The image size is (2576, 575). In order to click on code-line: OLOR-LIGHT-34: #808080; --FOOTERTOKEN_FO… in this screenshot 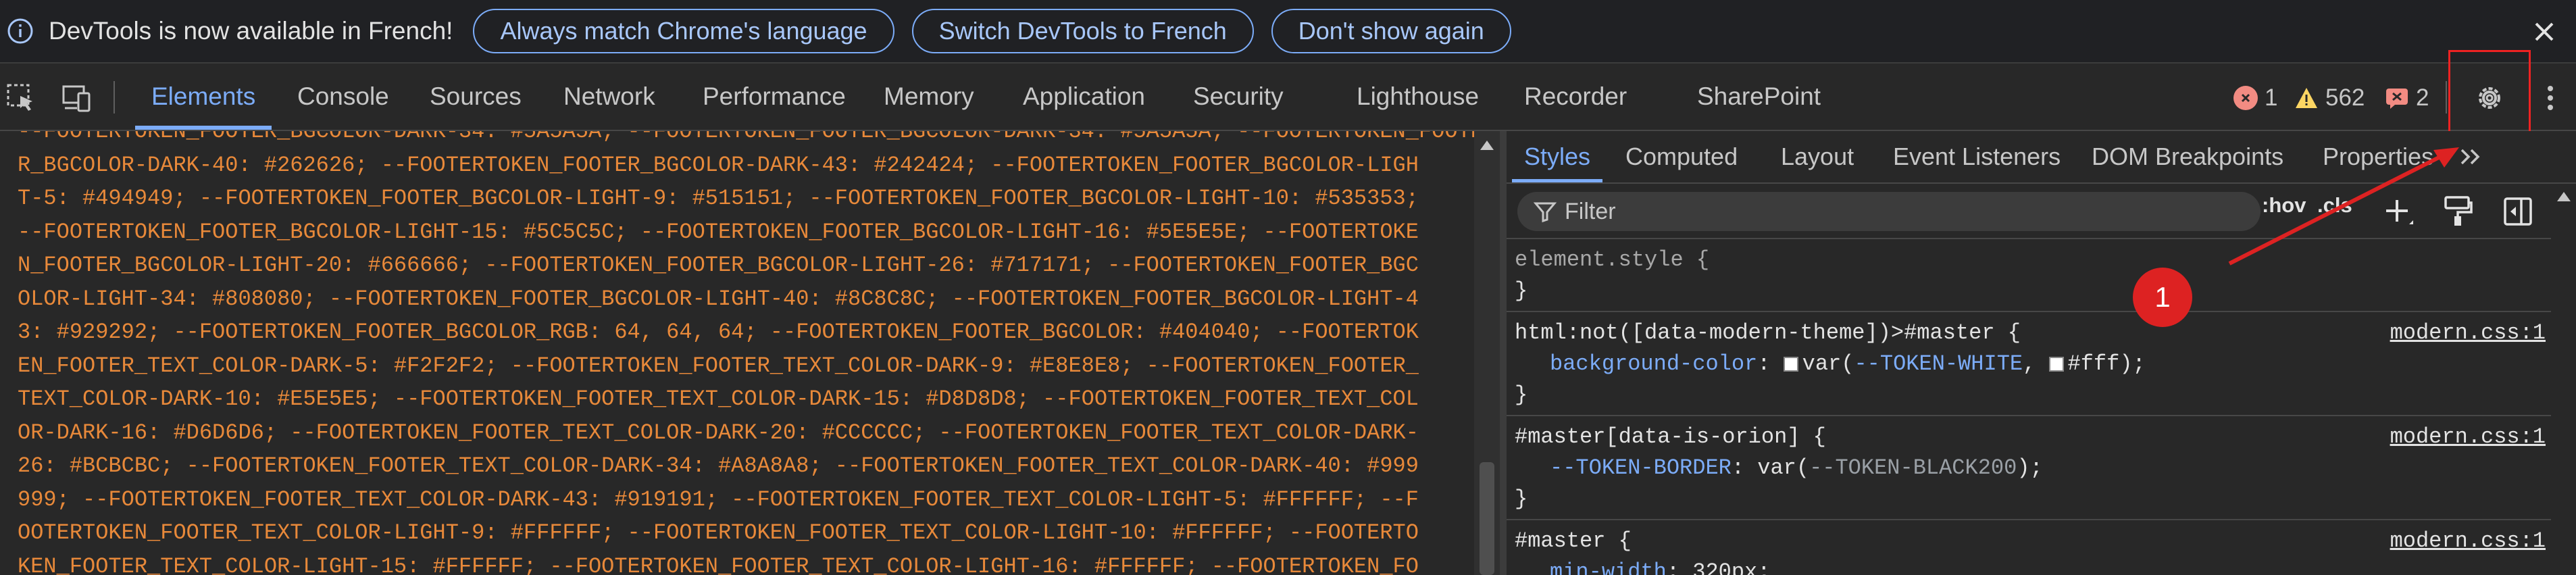, I will do `click(718, 298)`.